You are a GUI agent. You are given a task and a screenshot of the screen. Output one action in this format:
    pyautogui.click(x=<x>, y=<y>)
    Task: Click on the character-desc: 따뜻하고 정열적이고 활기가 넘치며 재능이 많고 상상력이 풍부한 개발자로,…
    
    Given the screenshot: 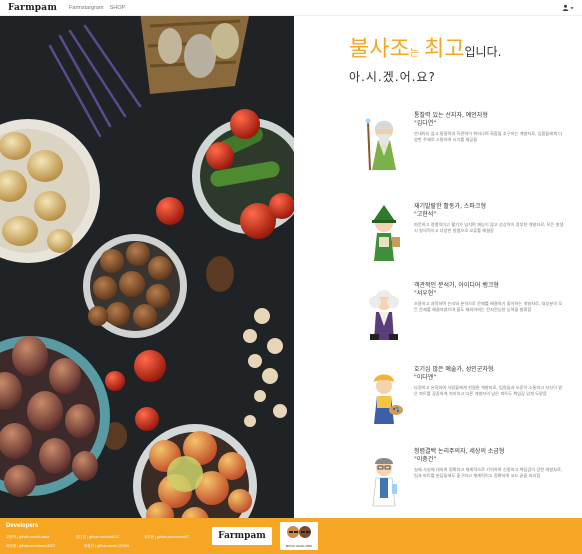 What is the action you would take?
    pyautogui.click(x=489, y=228)
    